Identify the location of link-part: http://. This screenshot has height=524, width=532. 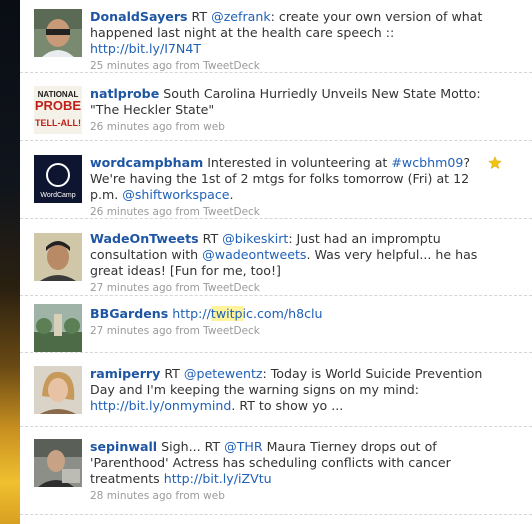
(191, 313).